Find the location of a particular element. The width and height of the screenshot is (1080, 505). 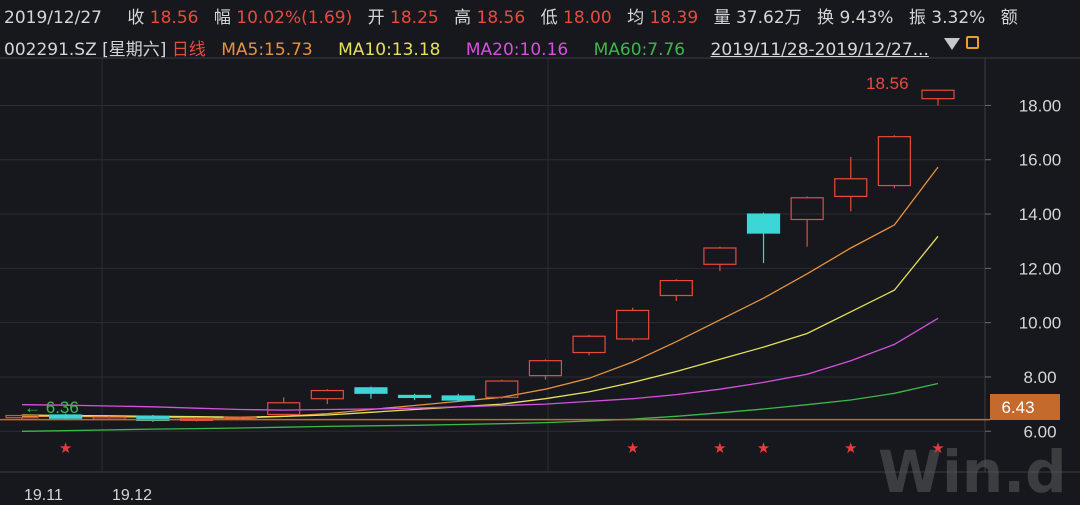

watermark-logo: Win.d is located at coordinates (972, 471).